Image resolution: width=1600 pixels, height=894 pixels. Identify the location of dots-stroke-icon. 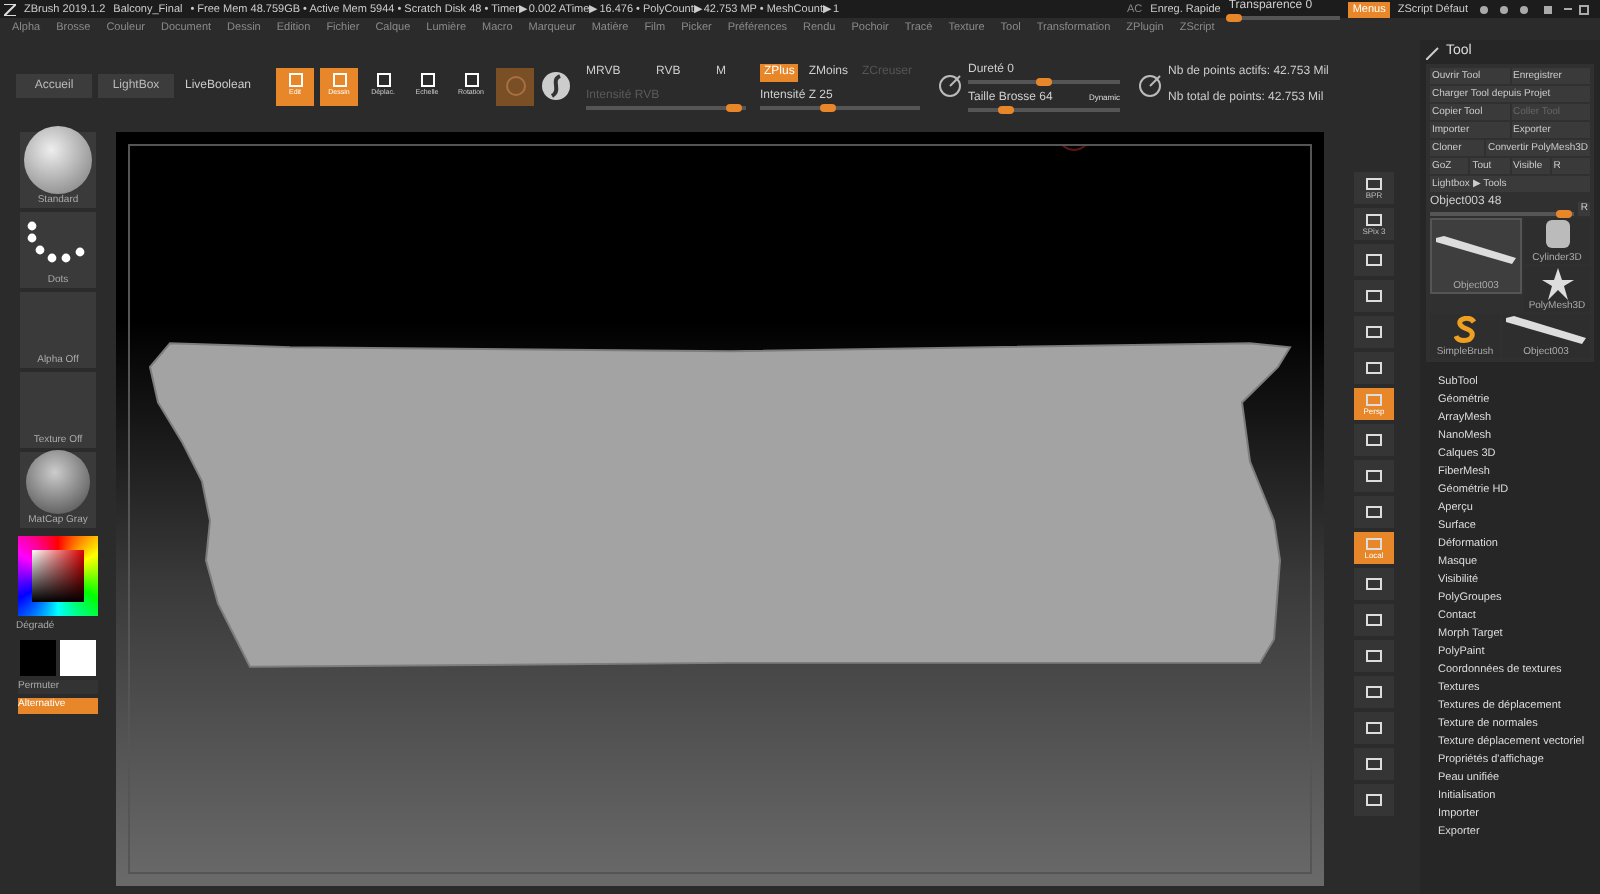
(58, 243).